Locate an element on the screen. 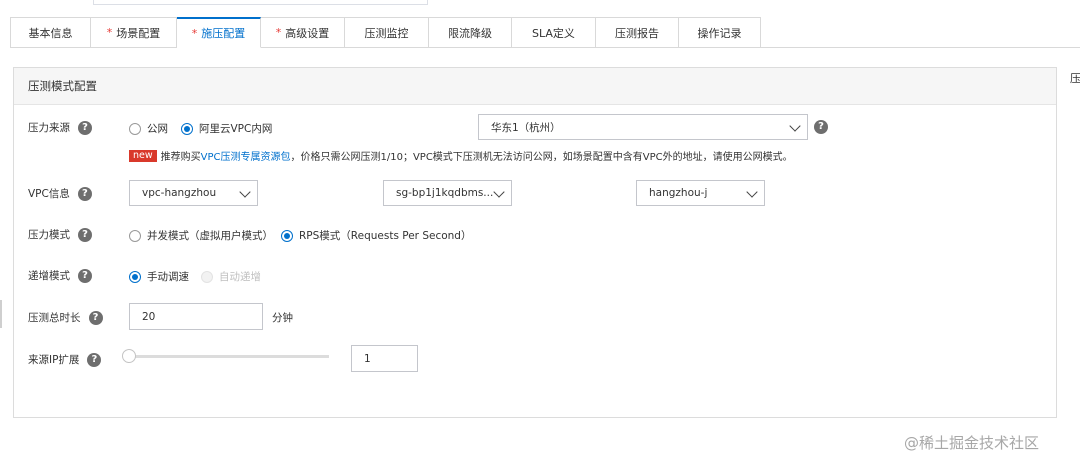  vpc-label: VPC信息 is located at coordinates (49, 194).